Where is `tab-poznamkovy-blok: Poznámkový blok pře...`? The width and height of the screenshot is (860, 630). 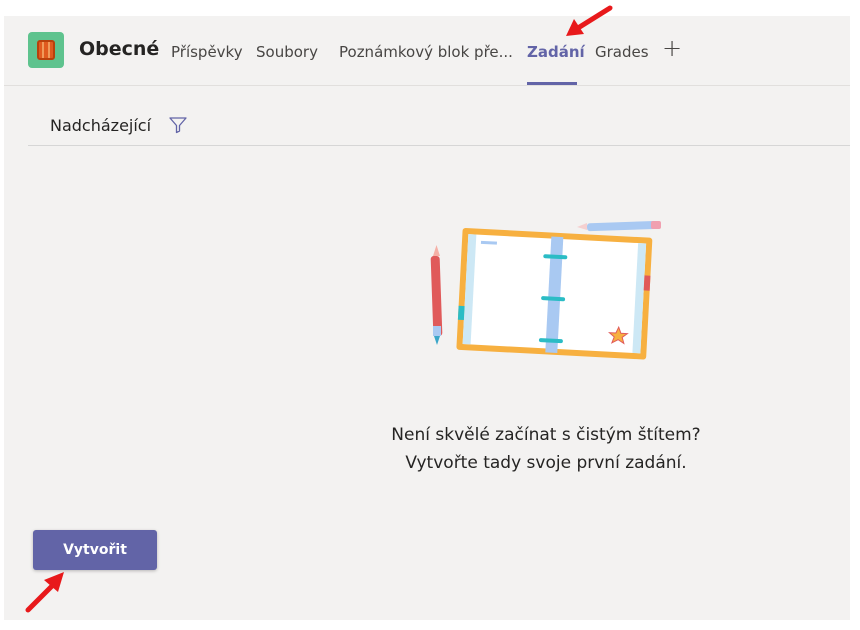
tab-poznamkovy-blok: Poznámkový blok pře... is located at coordinates (426, 52).